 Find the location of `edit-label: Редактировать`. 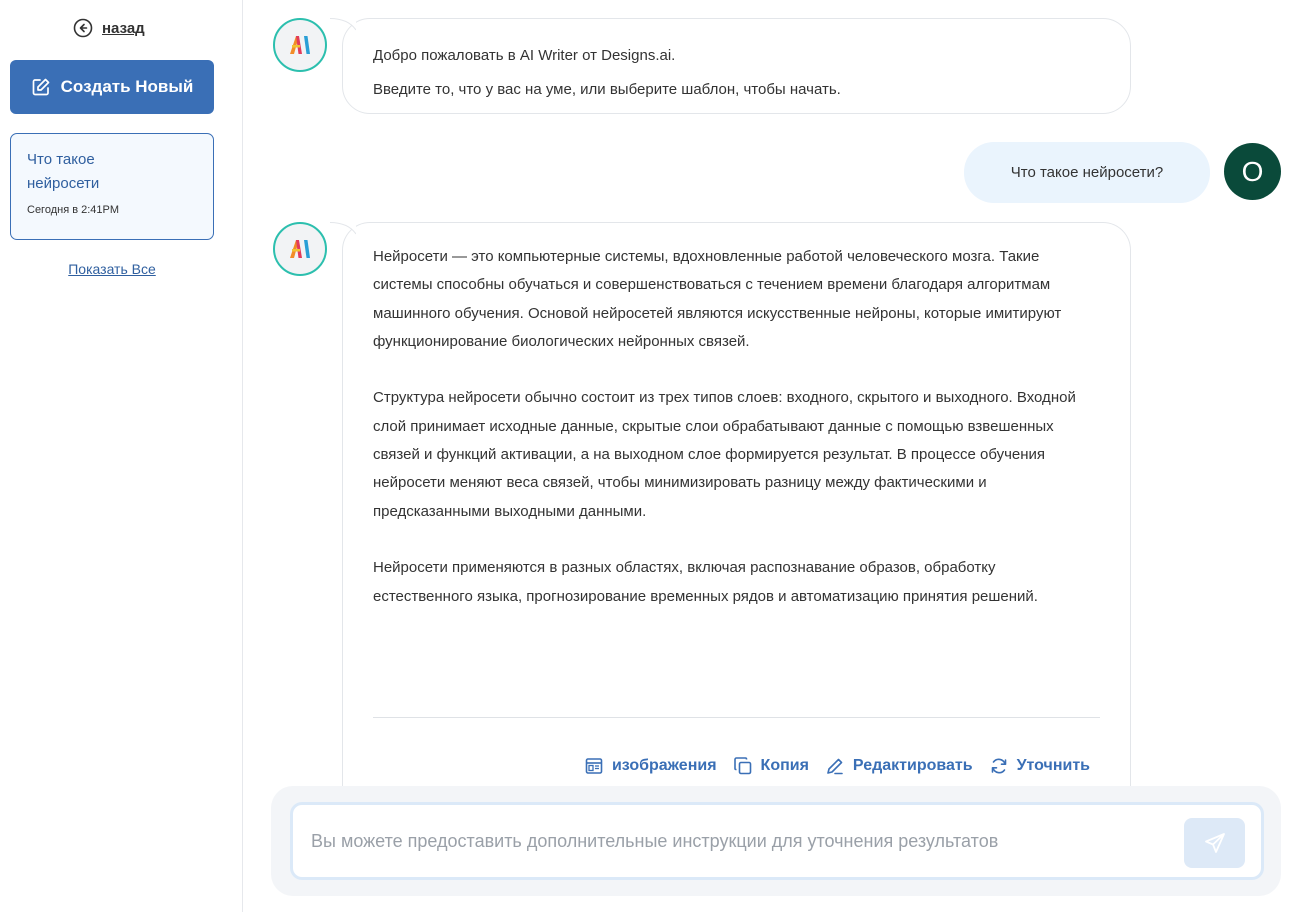

edit-label: Редактировать is located at coordinates (912, 765).